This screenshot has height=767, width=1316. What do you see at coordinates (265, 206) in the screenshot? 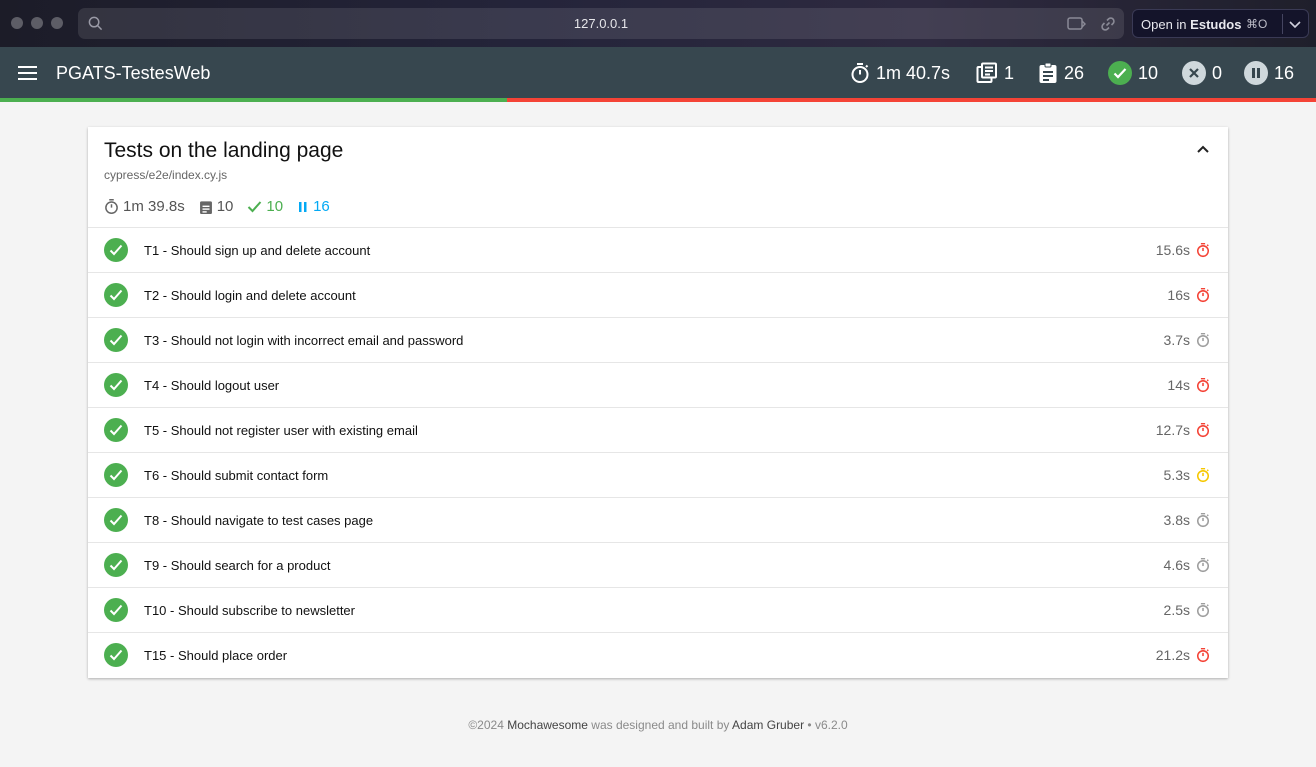
I see `suite-passes: 10` at bounding box center [265, 206].